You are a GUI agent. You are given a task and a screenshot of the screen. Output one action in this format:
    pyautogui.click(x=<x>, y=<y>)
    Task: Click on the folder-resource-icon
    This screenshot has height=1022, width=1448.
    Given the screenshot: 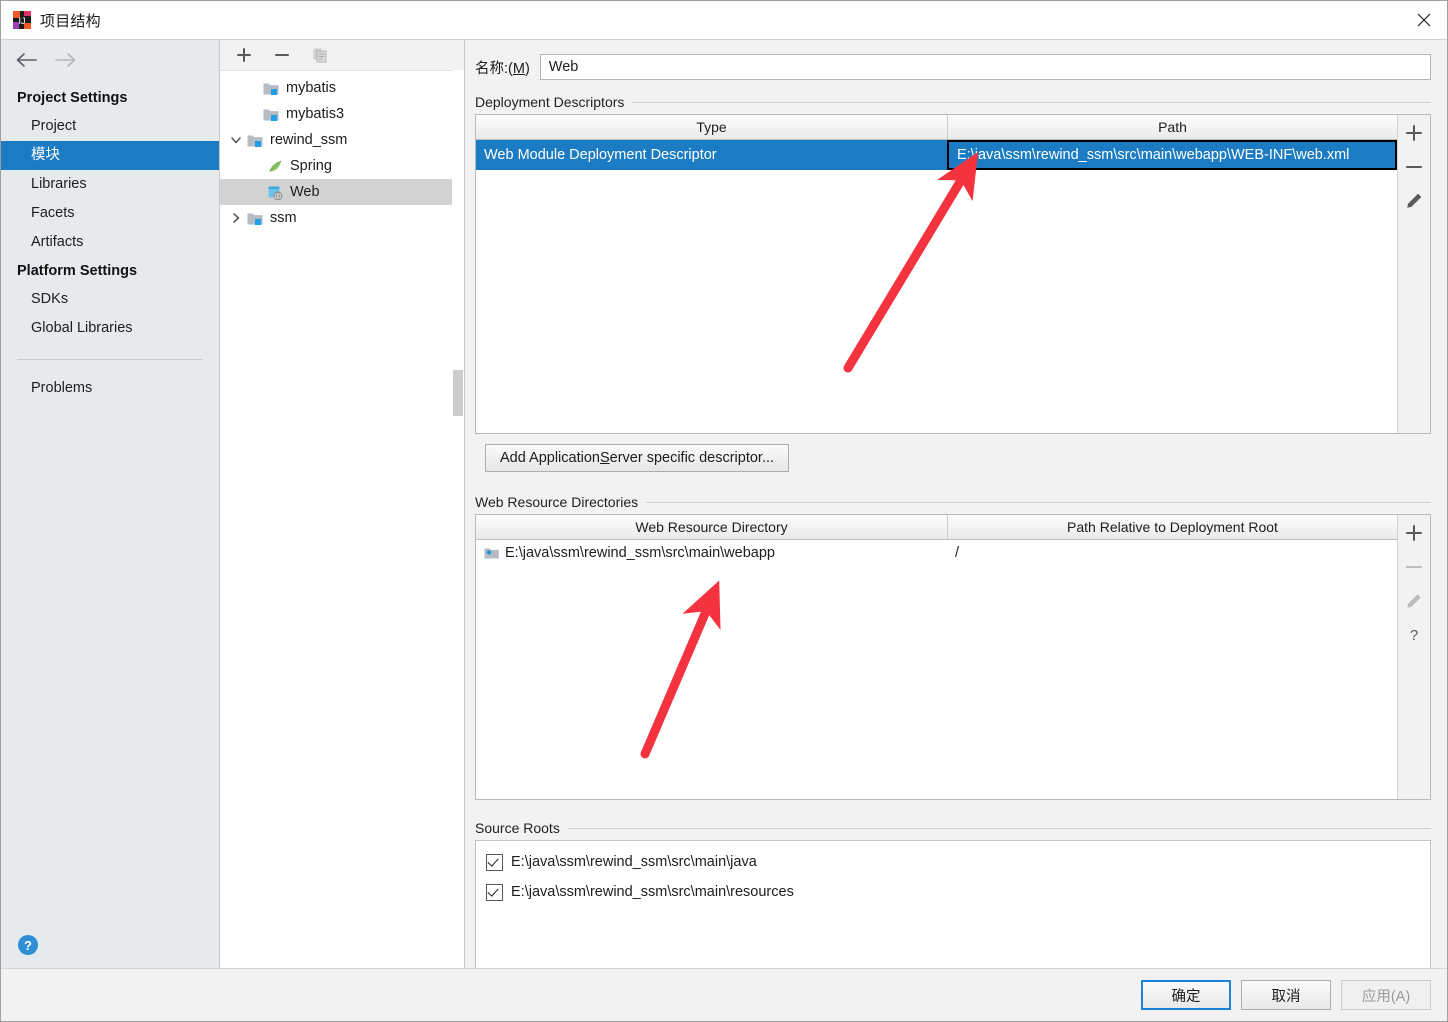 What is the action you would take?
    pyautogui.click(x=491, y=553)
    